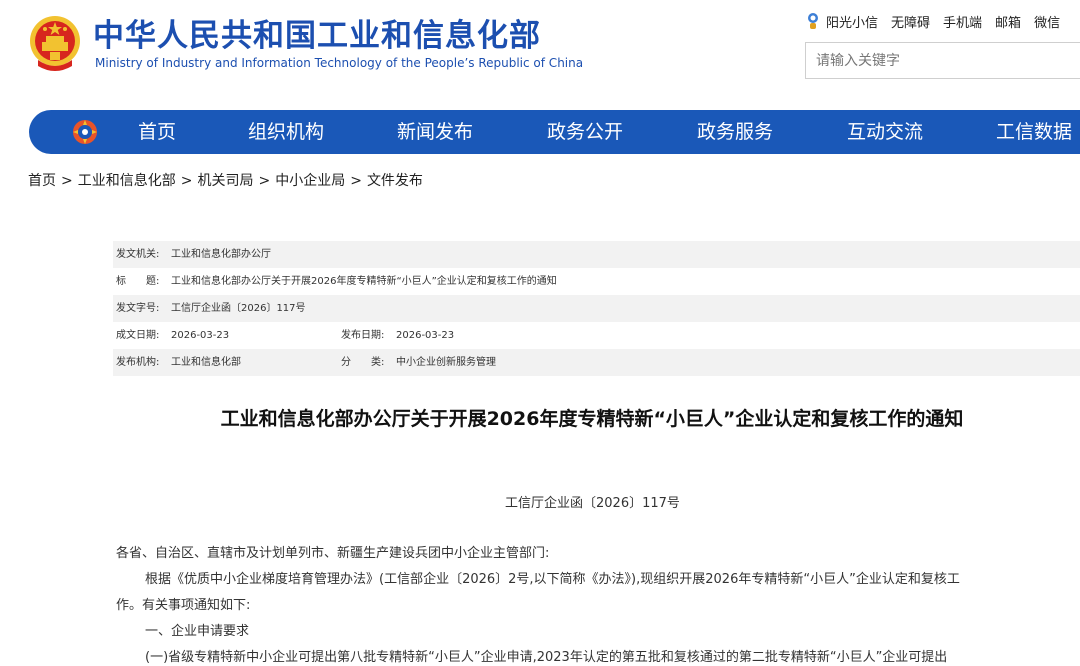 The width and height of the screenshot is (1080, 666). Describe the element at coordinates (933, 21) in the screenshot. I see `top-links: 阳光小信 无障碍 手机端 邮箱 微信` at that location.